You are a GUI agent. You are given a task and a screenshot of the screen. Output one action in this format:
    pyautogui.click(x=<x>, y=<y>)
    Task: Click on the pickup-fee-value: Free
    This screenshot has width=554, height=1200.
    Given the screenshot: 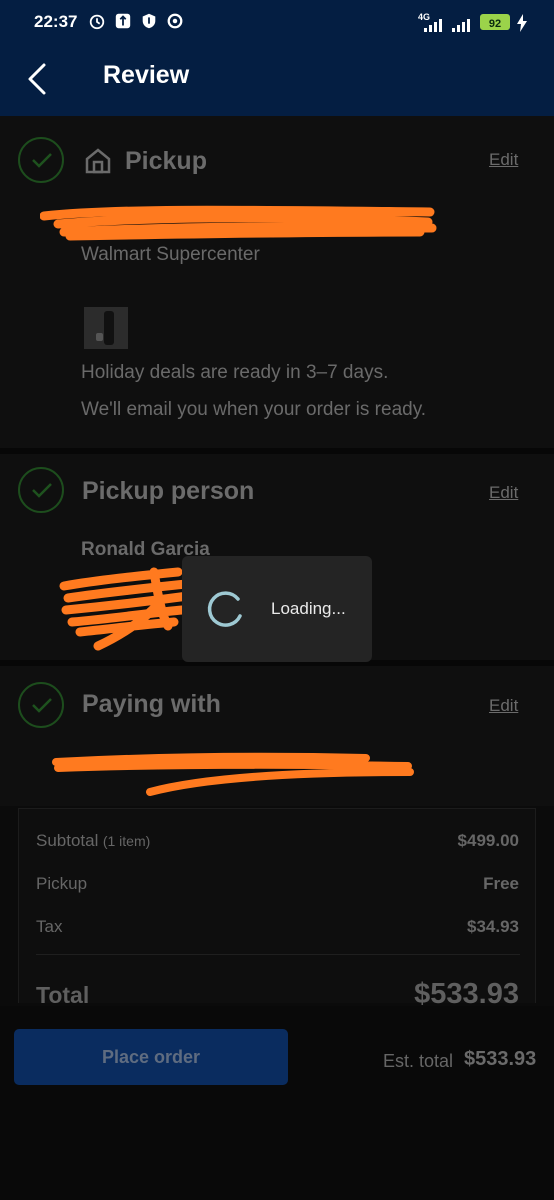 What is the action you would take?
    pyautogui.click(x=501, y=883)
    